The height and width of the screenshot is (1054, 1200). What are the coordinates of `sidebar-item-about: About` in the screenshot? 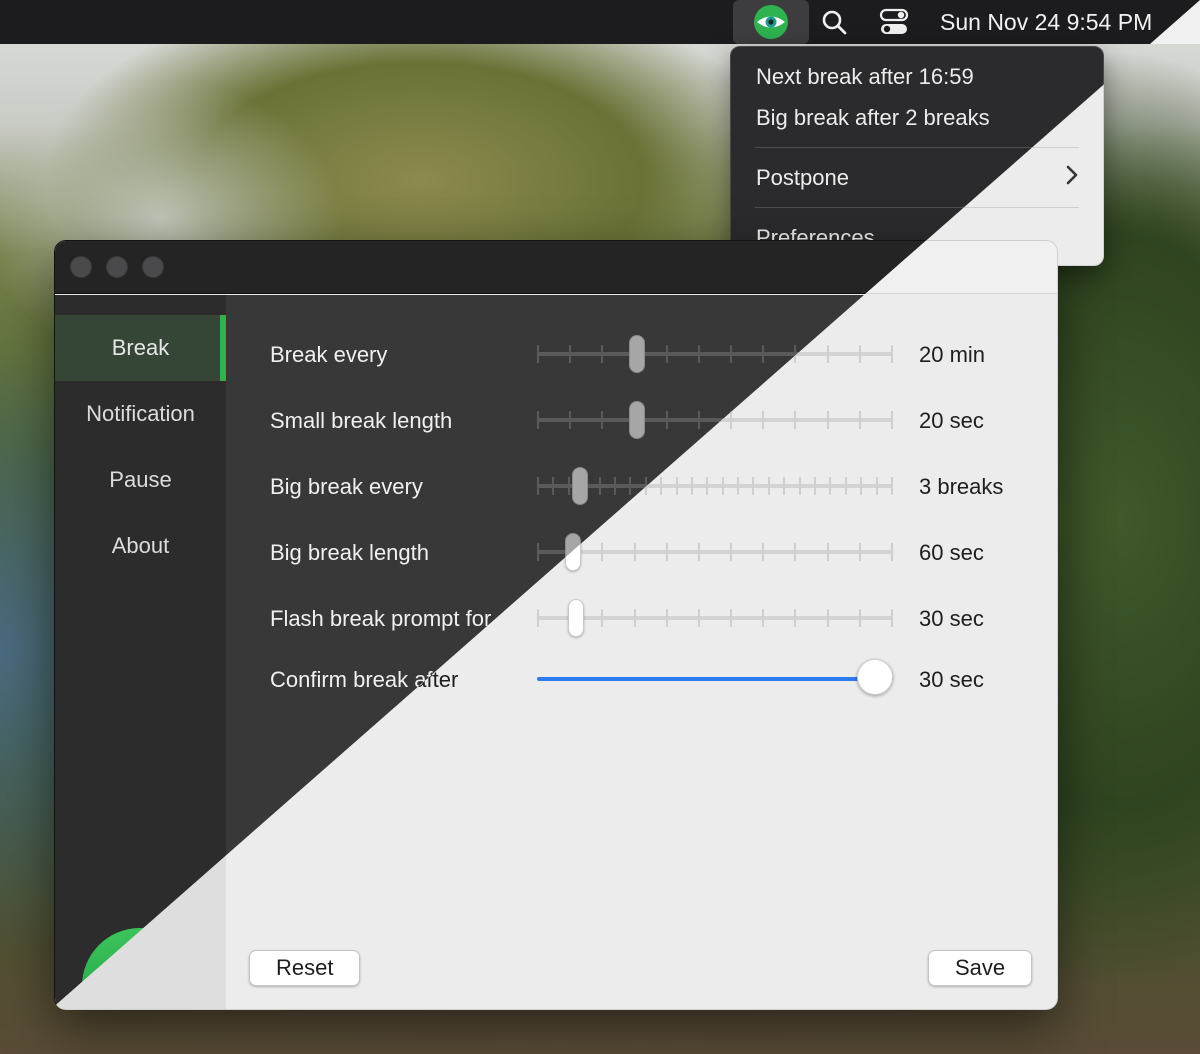 It's located at (140, 546).